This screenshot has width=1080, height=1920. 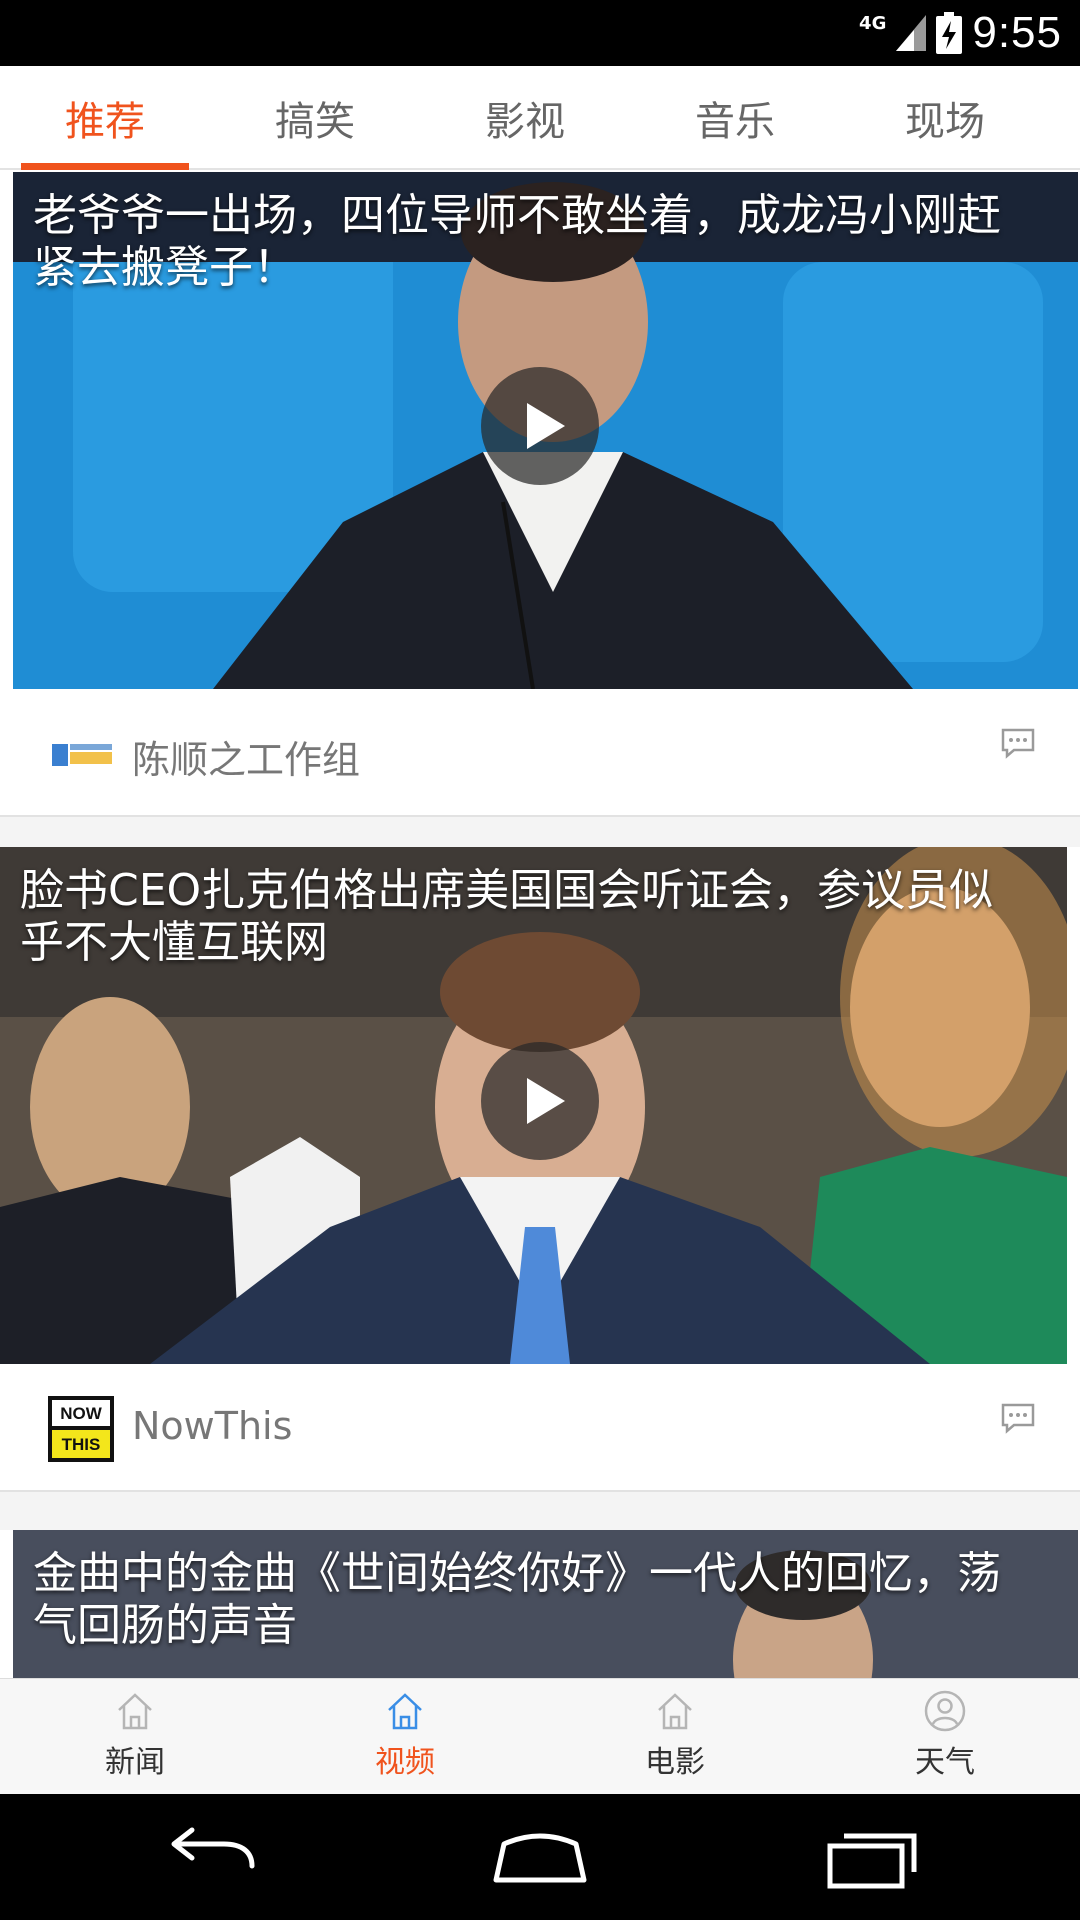 I want to click on back-icon, so click(x=212, y=1857).